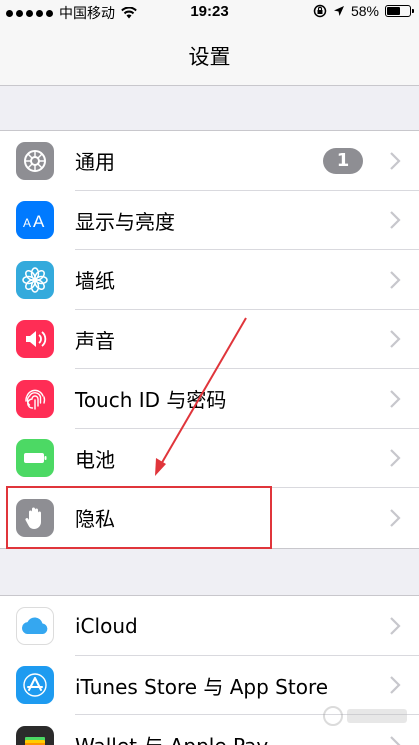 This screenshot has width=419, height=745. Describe the element at coordinates (209, 280) in the screenshot. I see `settings-row-wallpaper: 墙纸` at that location.